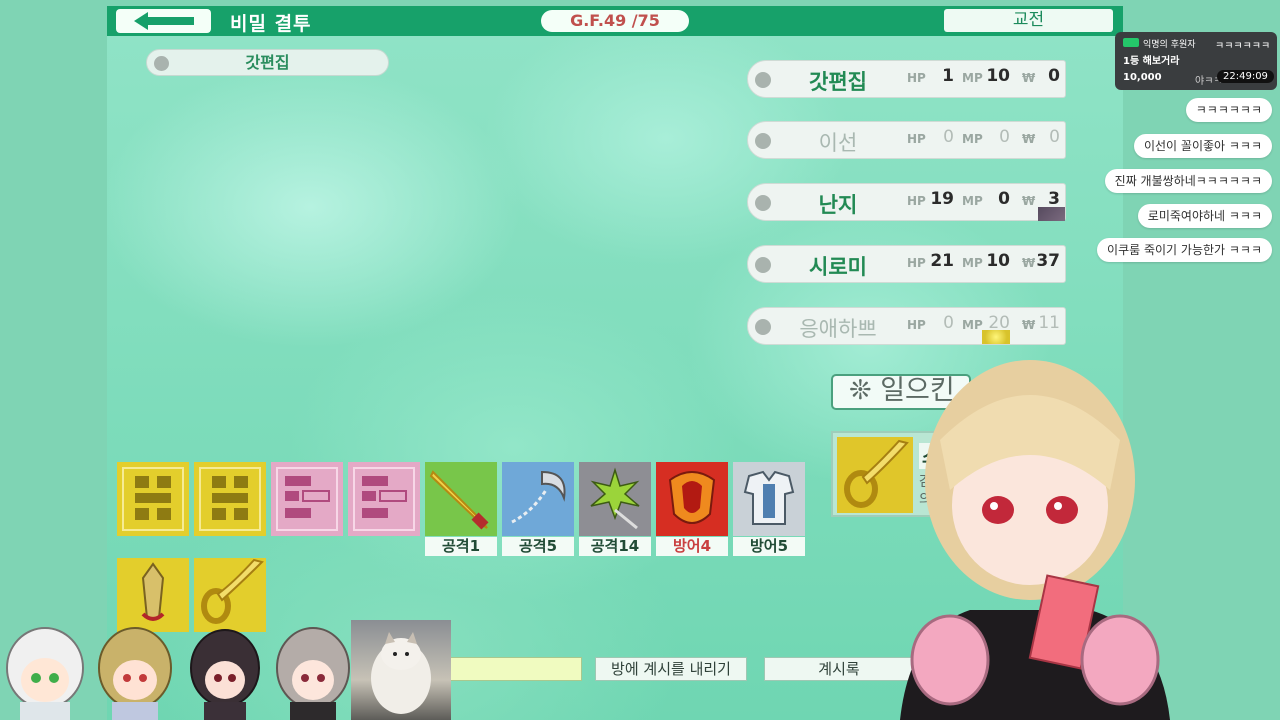 The height and width of the screenshot is (720, 1280). I want to click on hp-value: 1, so click(948, 76).